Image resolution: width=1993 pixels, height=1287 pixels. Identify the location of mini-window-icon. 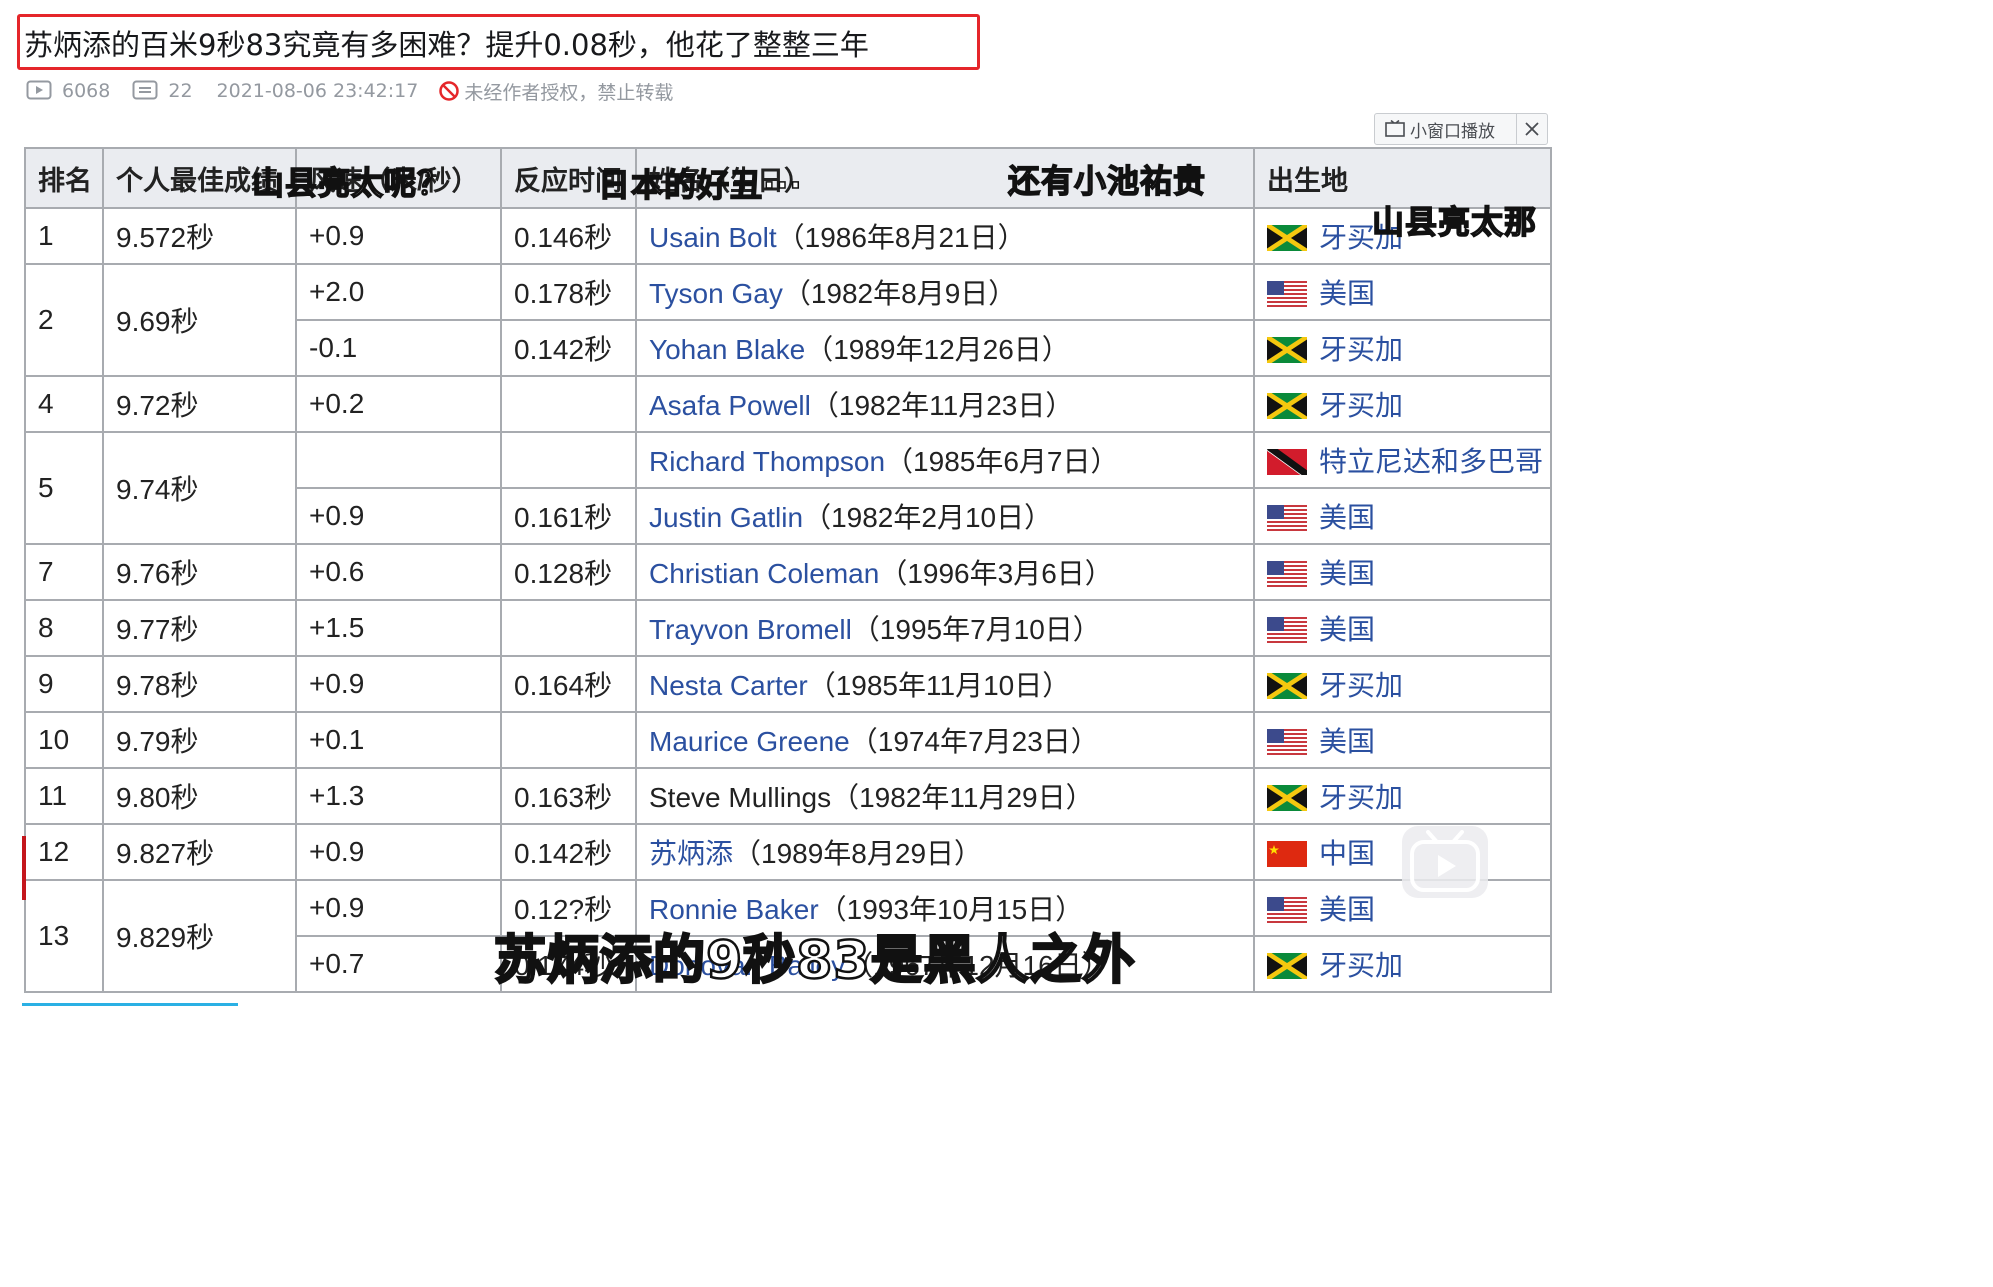
(1395, 128).